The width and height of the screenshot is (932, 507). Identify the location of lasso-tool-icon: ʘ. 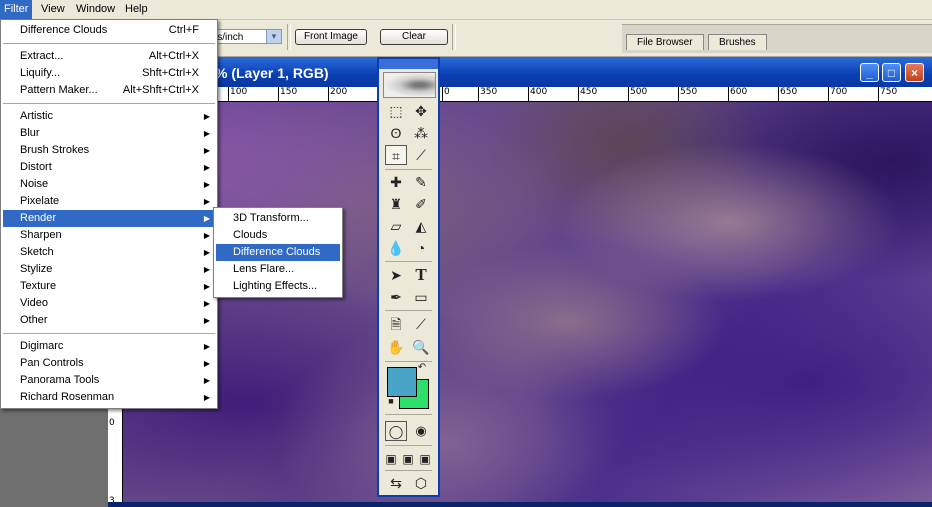
(396, 133).